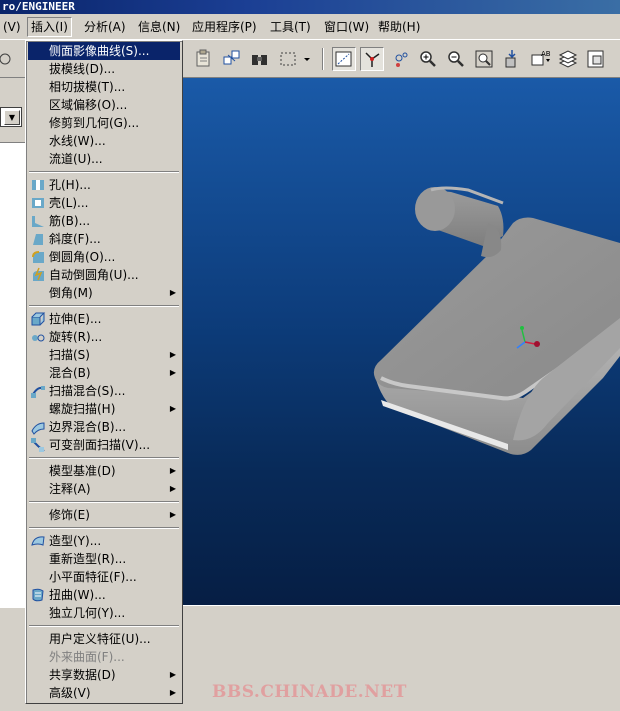 Image resolution: width=620 pixels, height=711 pixels. Describe the element at coordinates (38, 319) in the screenshot. I see `extrude-icon` at that location.